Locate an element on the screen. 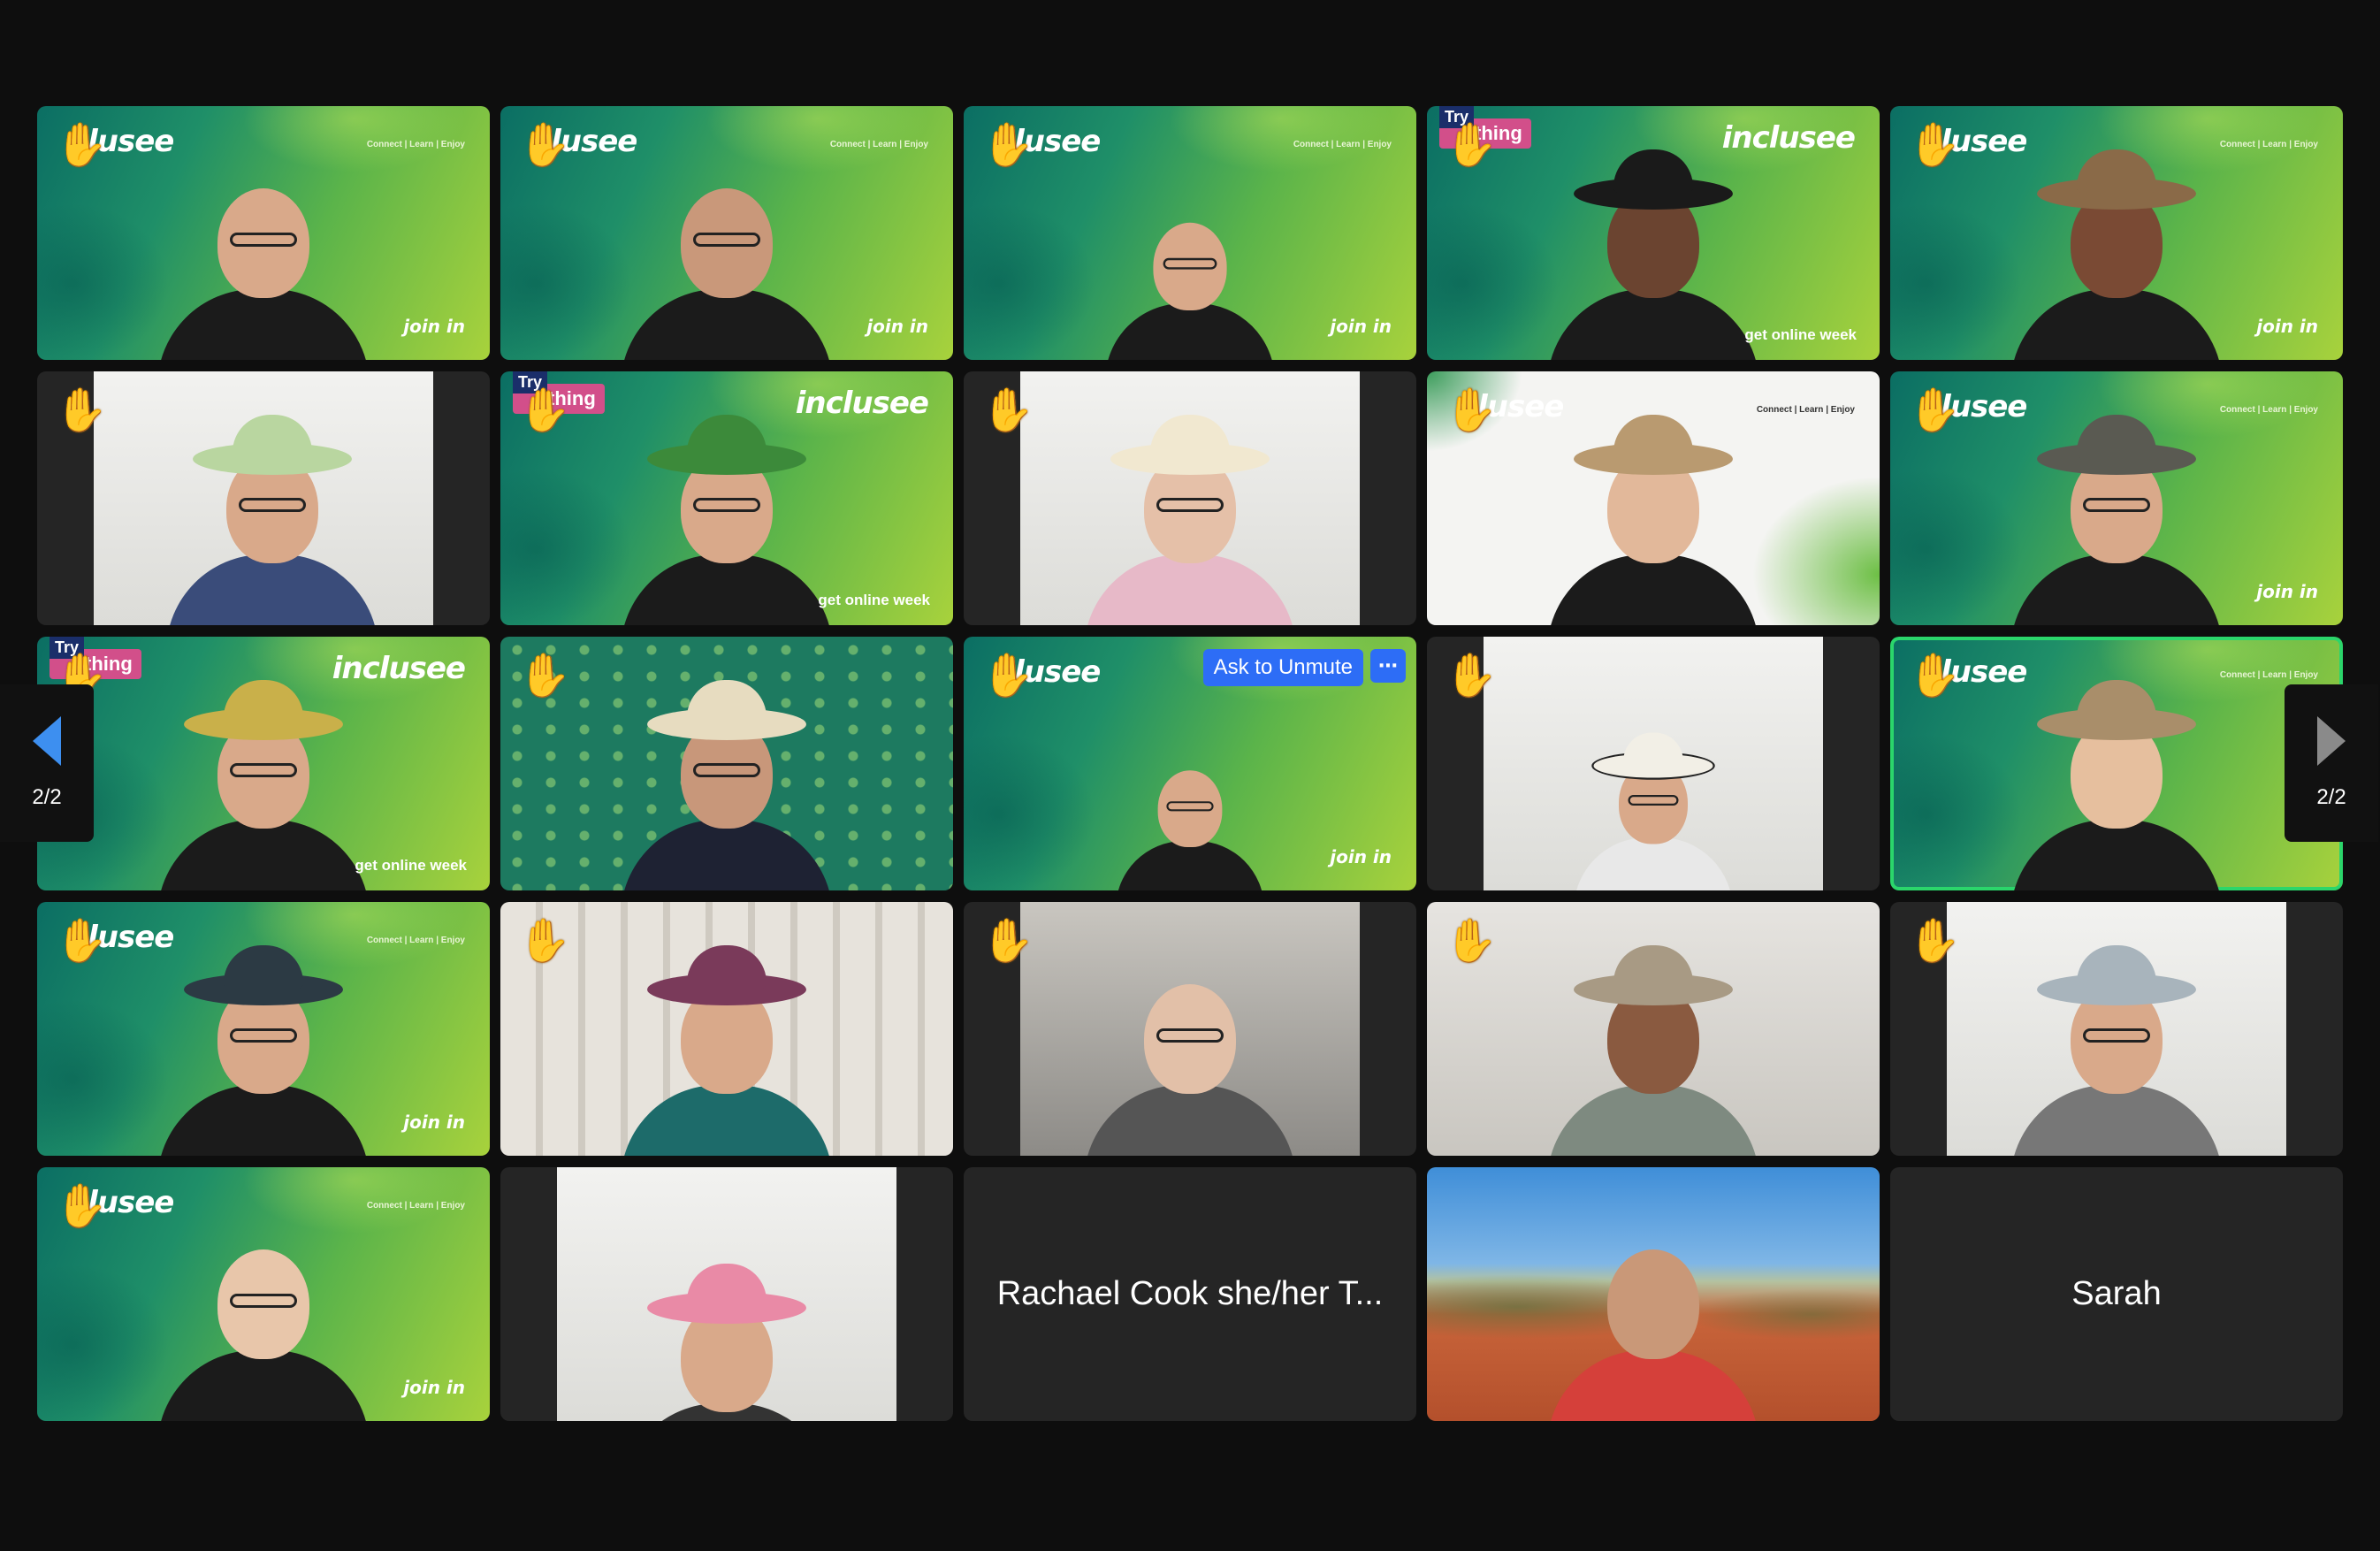 This screenshot has width=2380, height=1551. participant-name: Sarah is located at coordinates (2116, 1293).